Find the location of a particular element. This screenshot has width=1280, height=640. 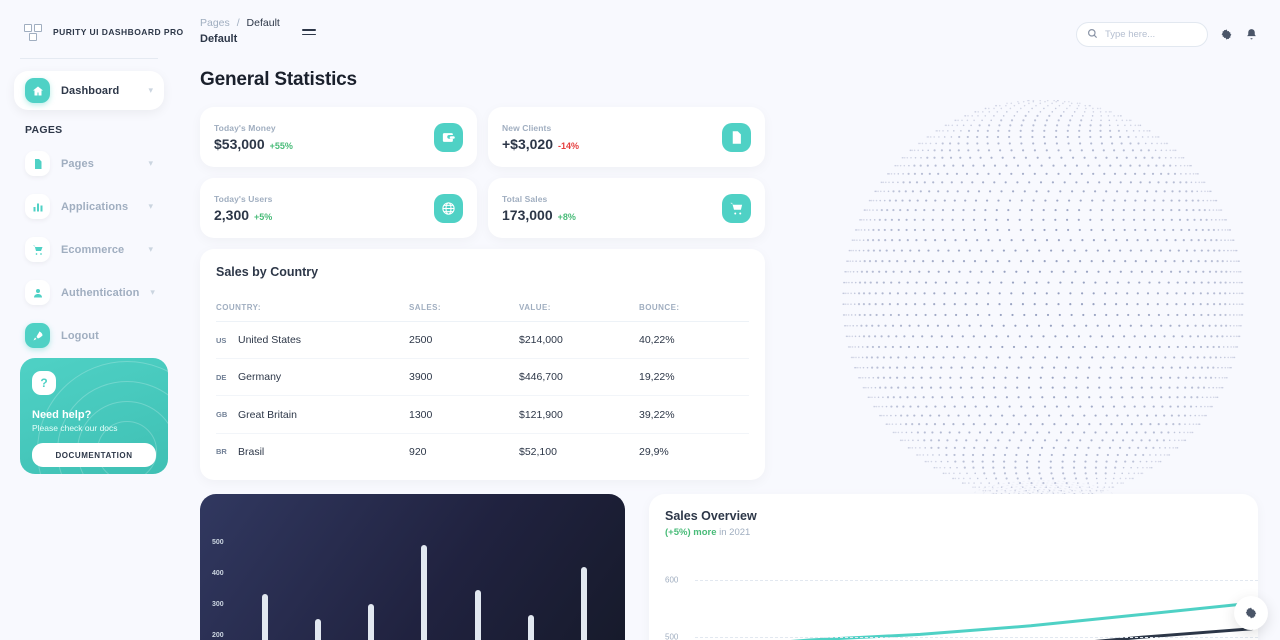

bell-icon is located at coordinates (1251, 34).